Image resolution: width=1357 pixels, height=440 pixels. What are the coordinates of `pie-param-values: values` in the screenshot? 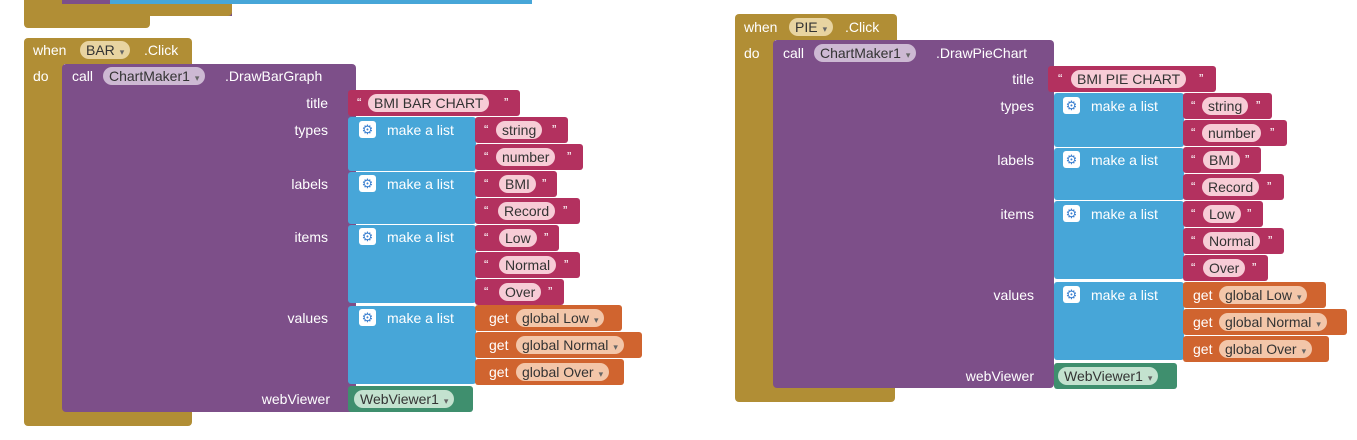 It's located at (1013, 295).